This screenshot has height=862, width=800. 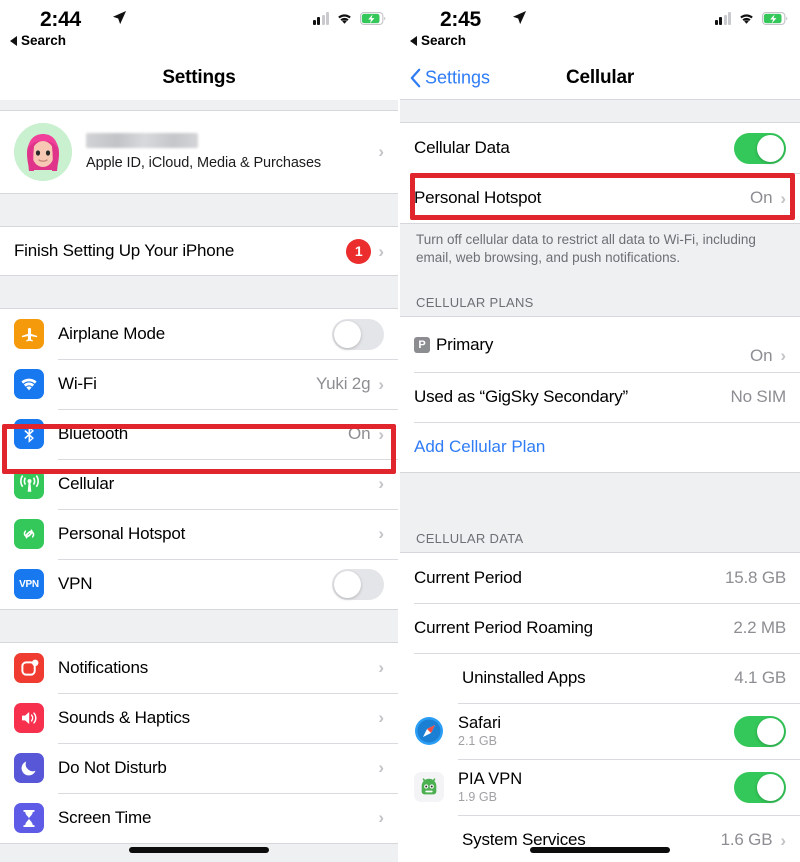 I want to click on page-title: Settings, so click(x=199, y=77).